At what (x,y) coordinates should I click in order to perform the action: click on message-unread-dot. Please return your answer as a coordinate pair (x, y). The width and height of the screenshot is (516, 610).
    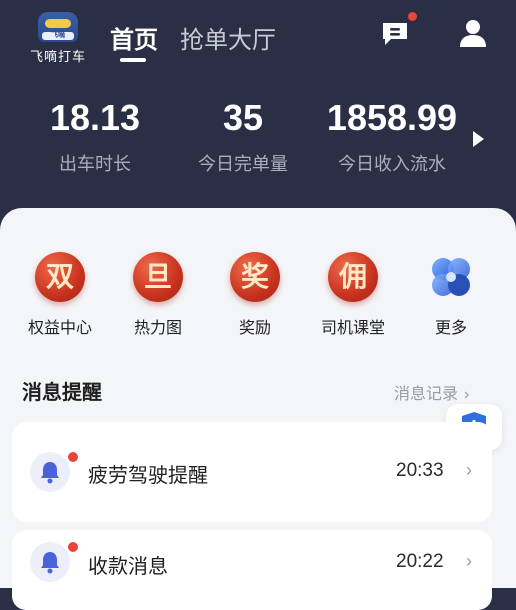
    Looking at the image, I should click on (412, 16).